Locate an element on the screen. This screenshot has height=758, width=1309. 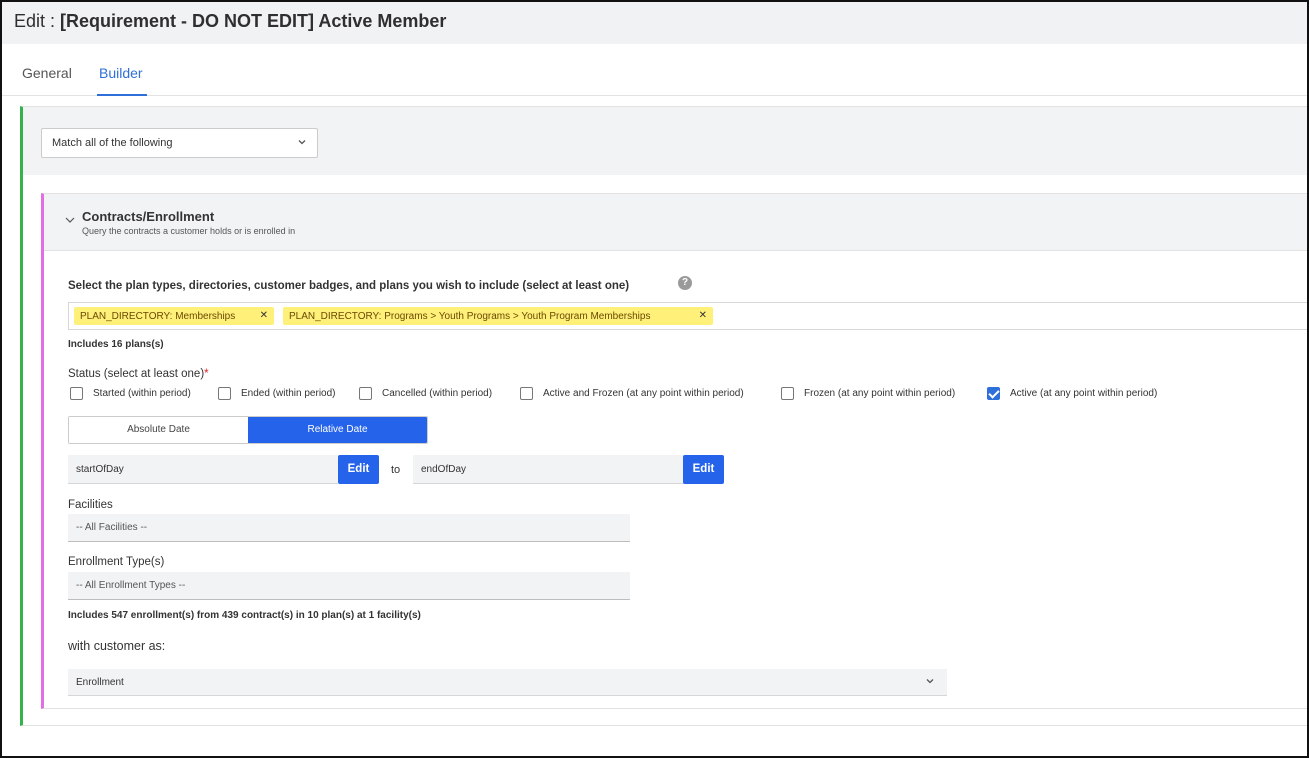
customer-as-select: Enrollment is located at coordinates (507, 682).